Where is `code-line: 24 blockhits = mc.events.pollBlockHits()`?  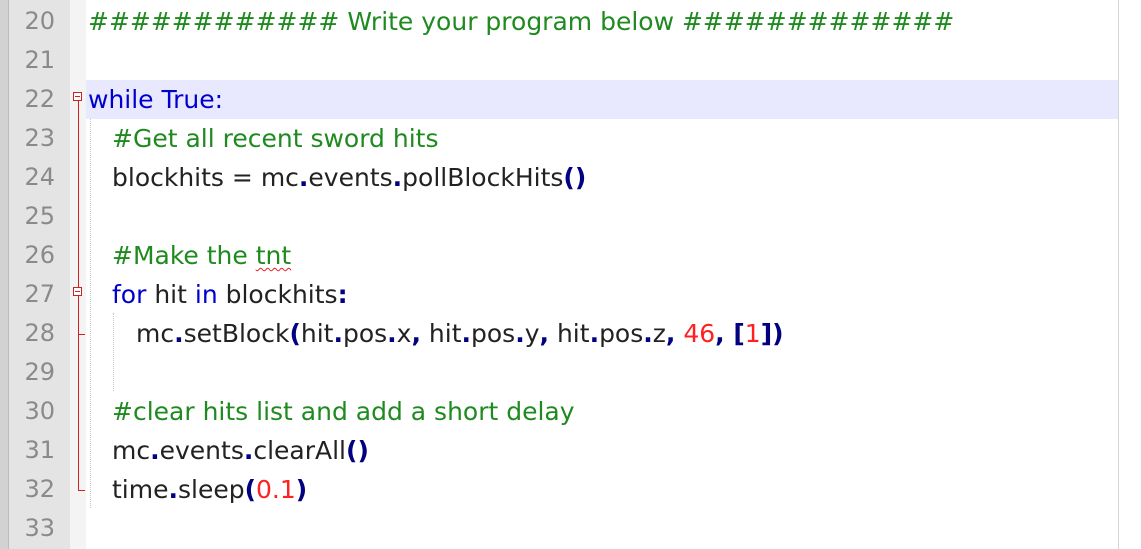 code-line: 24 blockhits = mc.events.pollBlockHits() is located at coordinates (559, 177).